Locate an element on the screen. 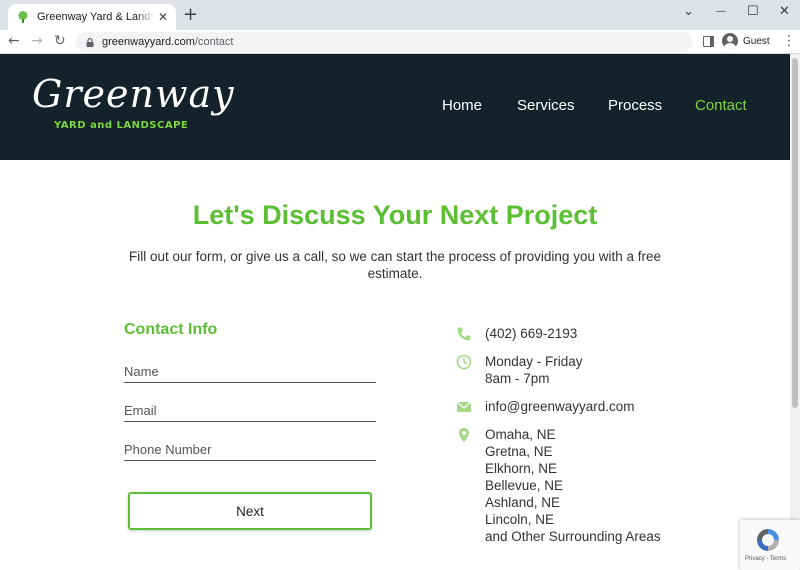 Image resolution: width=800 pixels, height=570 pixels. browser-toolbar: ← → ↻ greenwayyard.com/contact Guest ⋮ is located at coordinates (400, 42).